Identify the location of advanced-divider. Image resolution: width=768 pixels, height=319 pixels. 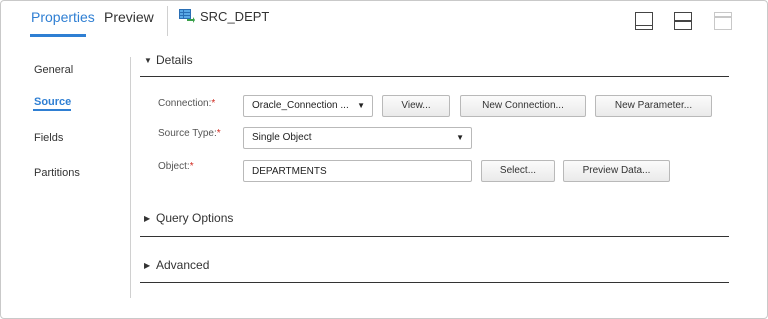
(434, 282).